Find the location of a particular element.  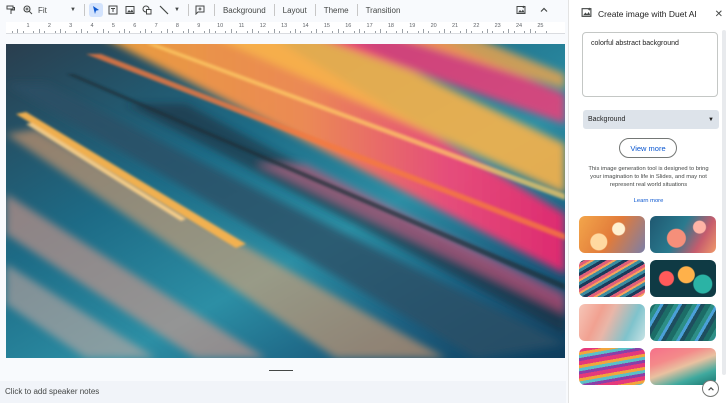

select-tool-icon is located at coordinates (96, 10).